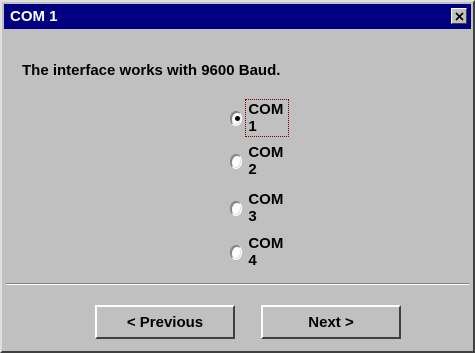 This screenshot has height=353, width=475. I want to click on radio-selected-dot, so click(237, 118).